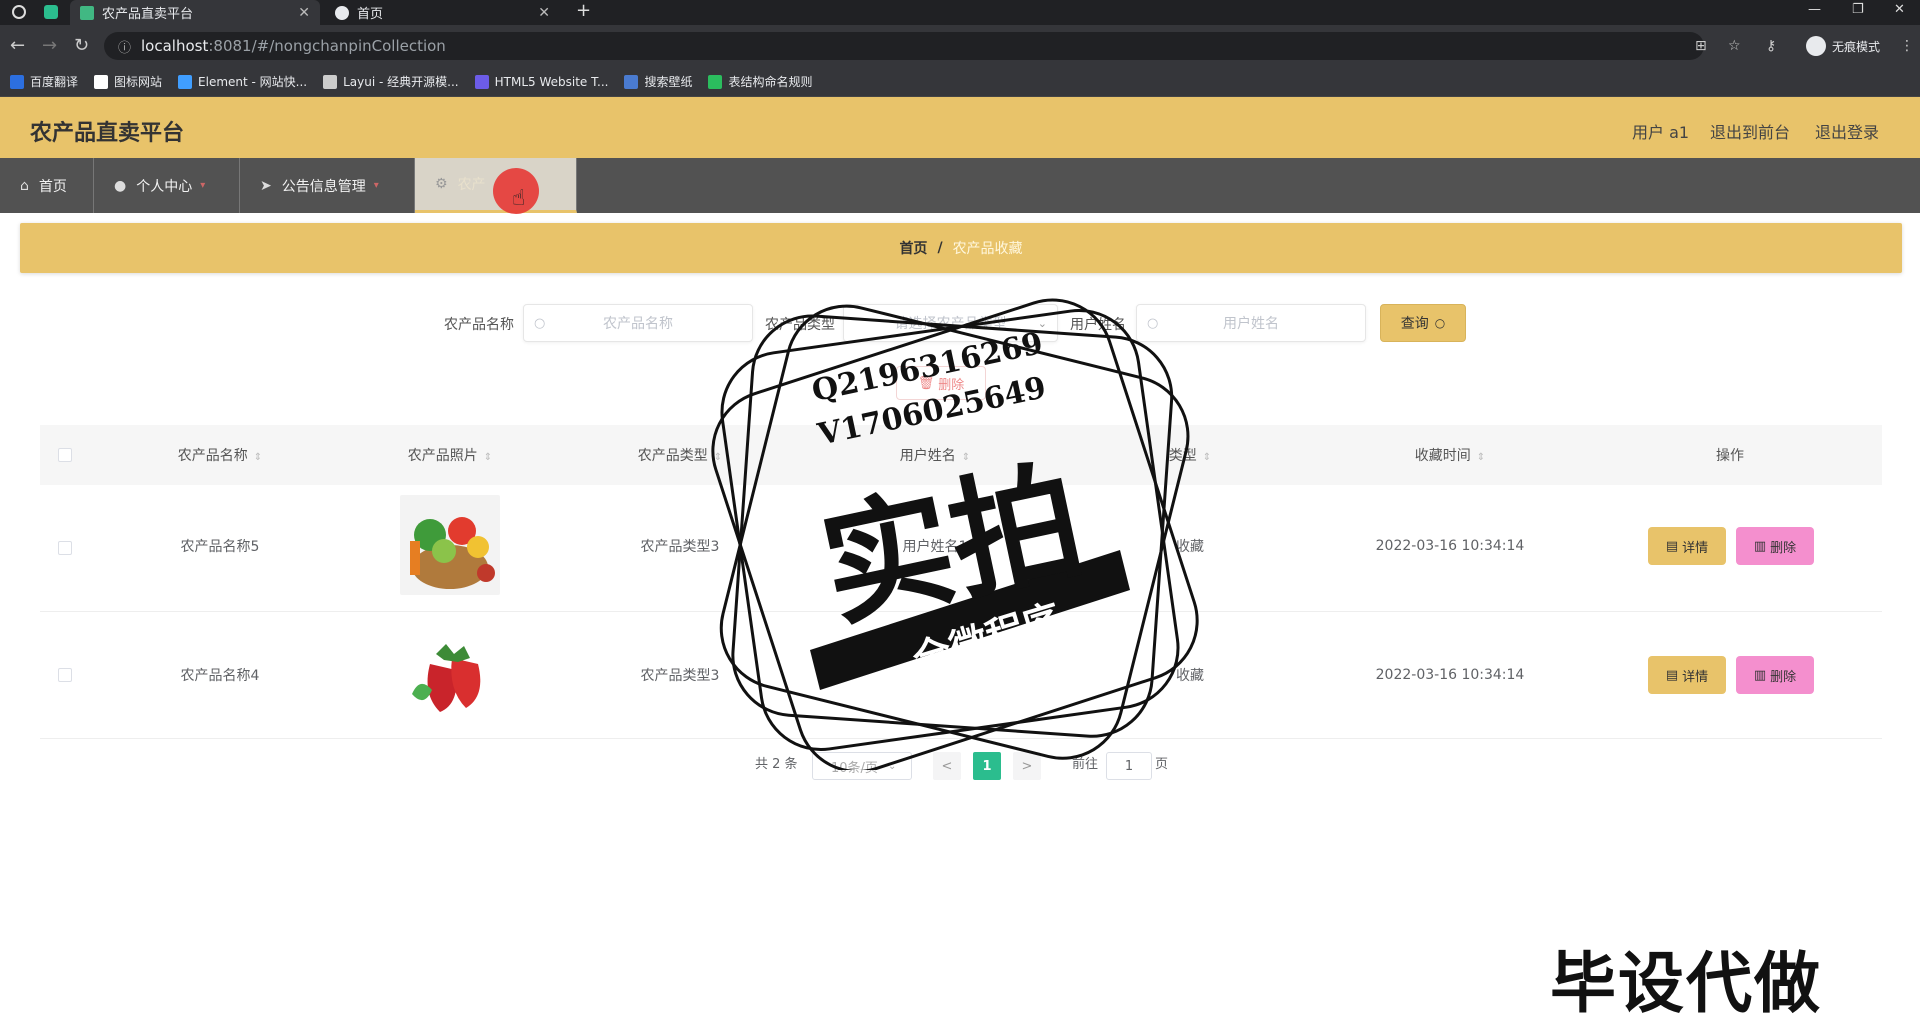 The image size is (1920, 1026). Describe the element at coordinates (1814, 9) in the screenshot. I see `minimize-icon: —` at that location.